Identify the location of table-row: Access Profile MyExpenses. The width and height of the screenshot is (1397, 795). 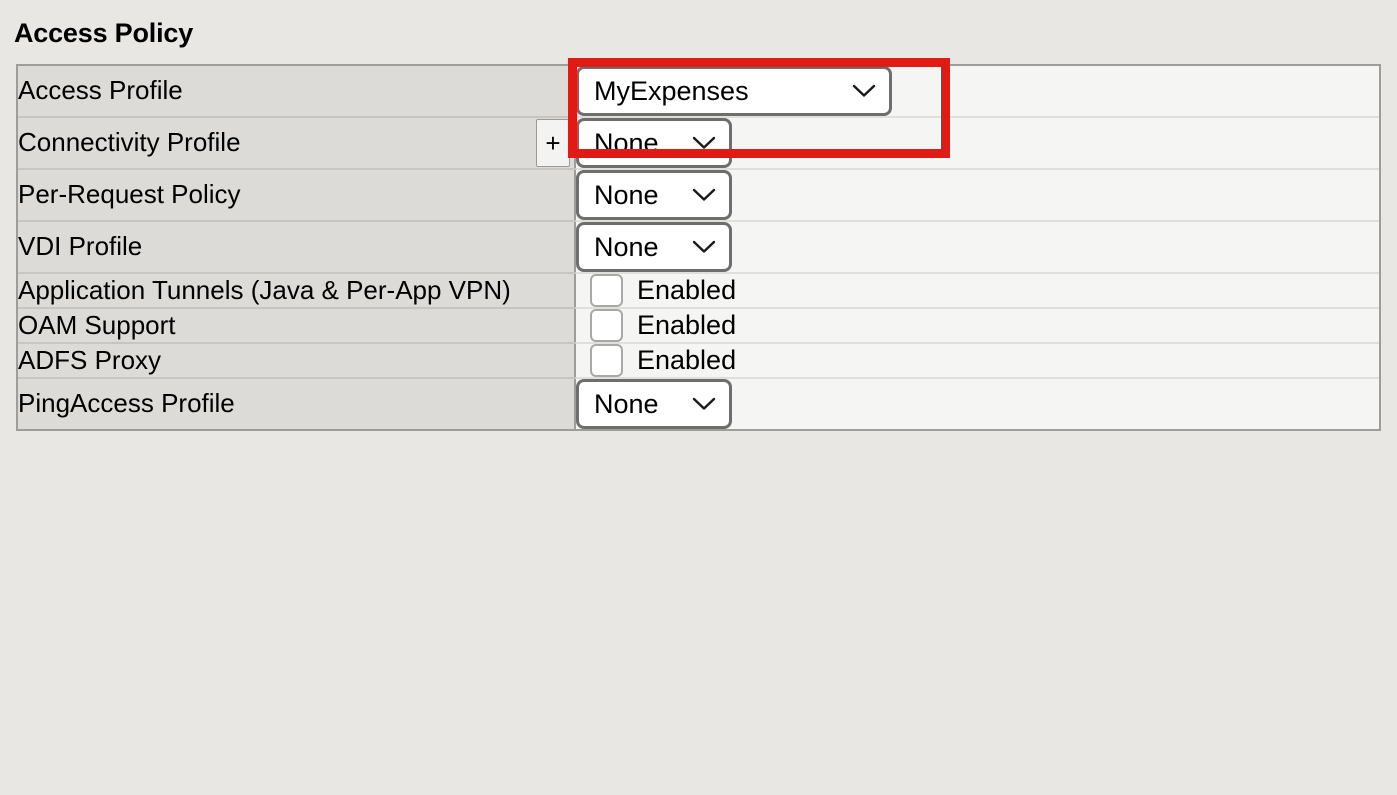
(698, 92).